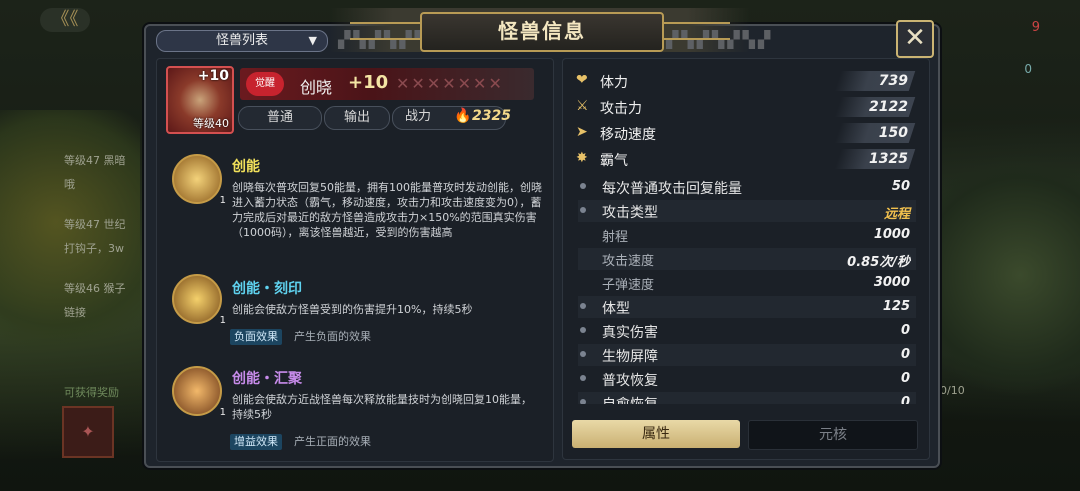  What do you see at coordinates (88, 432) in the screenshot?
I see `reward-card: ✦` at bounding box center [88, 432].